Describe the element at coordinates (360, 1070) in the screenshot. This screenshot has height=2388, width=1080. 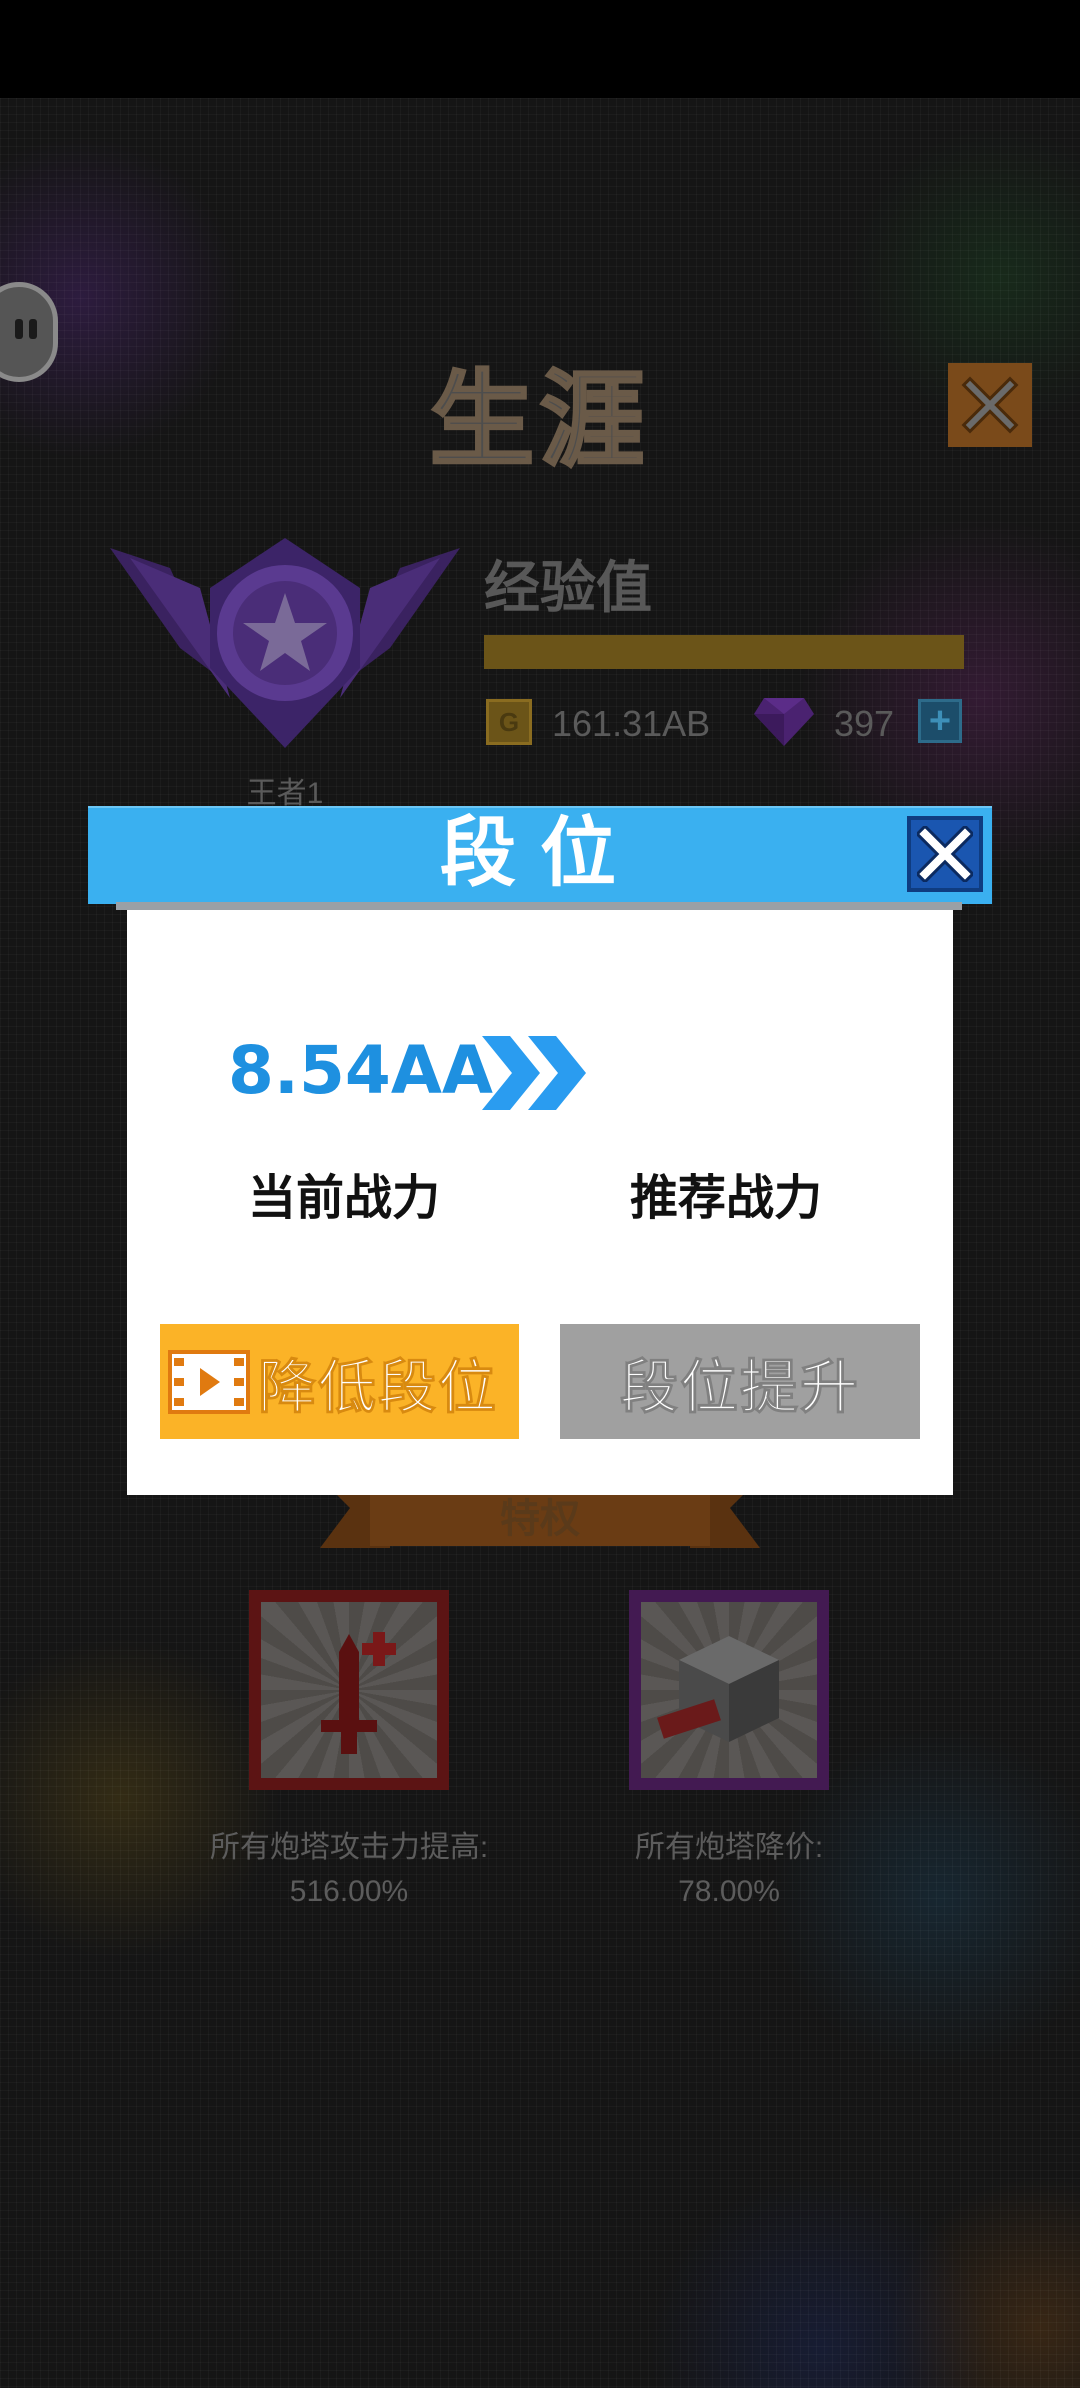
I see `current-power-value: 8.54AA` at that location.